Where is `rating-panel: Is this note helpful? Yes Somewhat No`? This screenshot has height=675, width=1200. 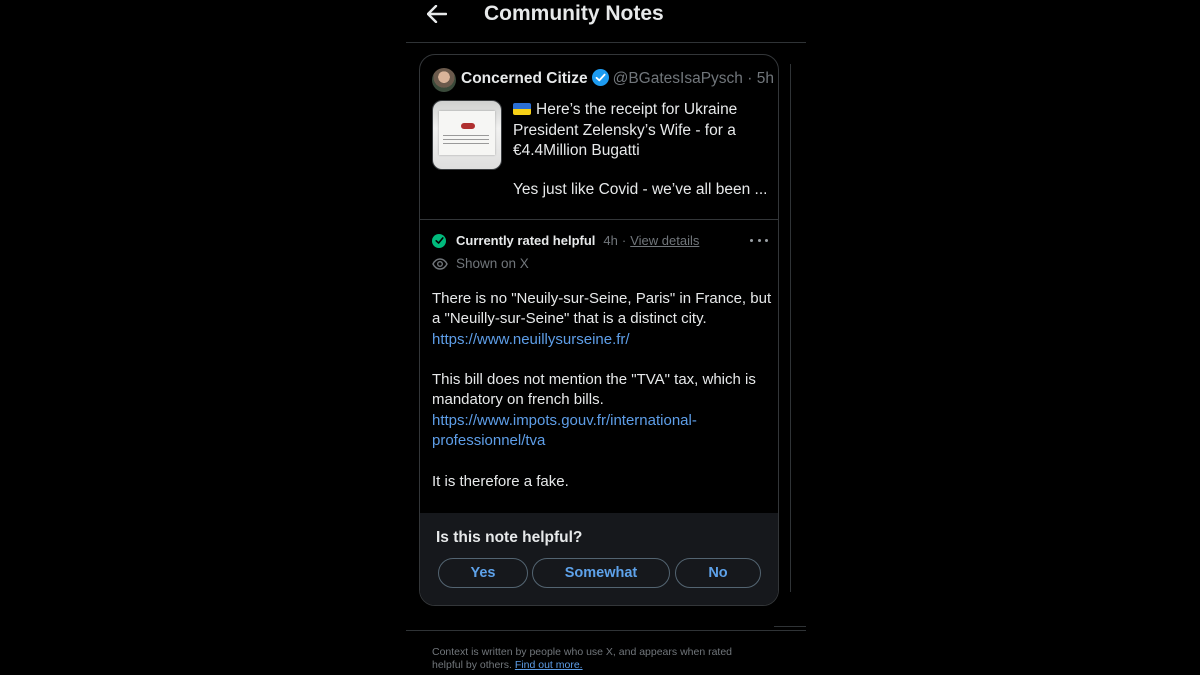
rating-panel: Is this note helpful? Yes Somewhat No is located at coordinates (599, 559).